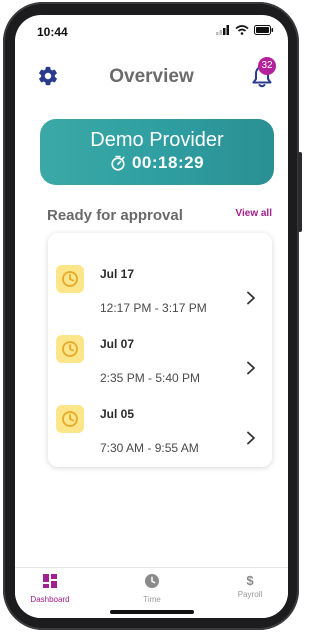  I want to click on approval-item: Jul 07 2:35 PM - 5:40 PM, so click(160, 370).